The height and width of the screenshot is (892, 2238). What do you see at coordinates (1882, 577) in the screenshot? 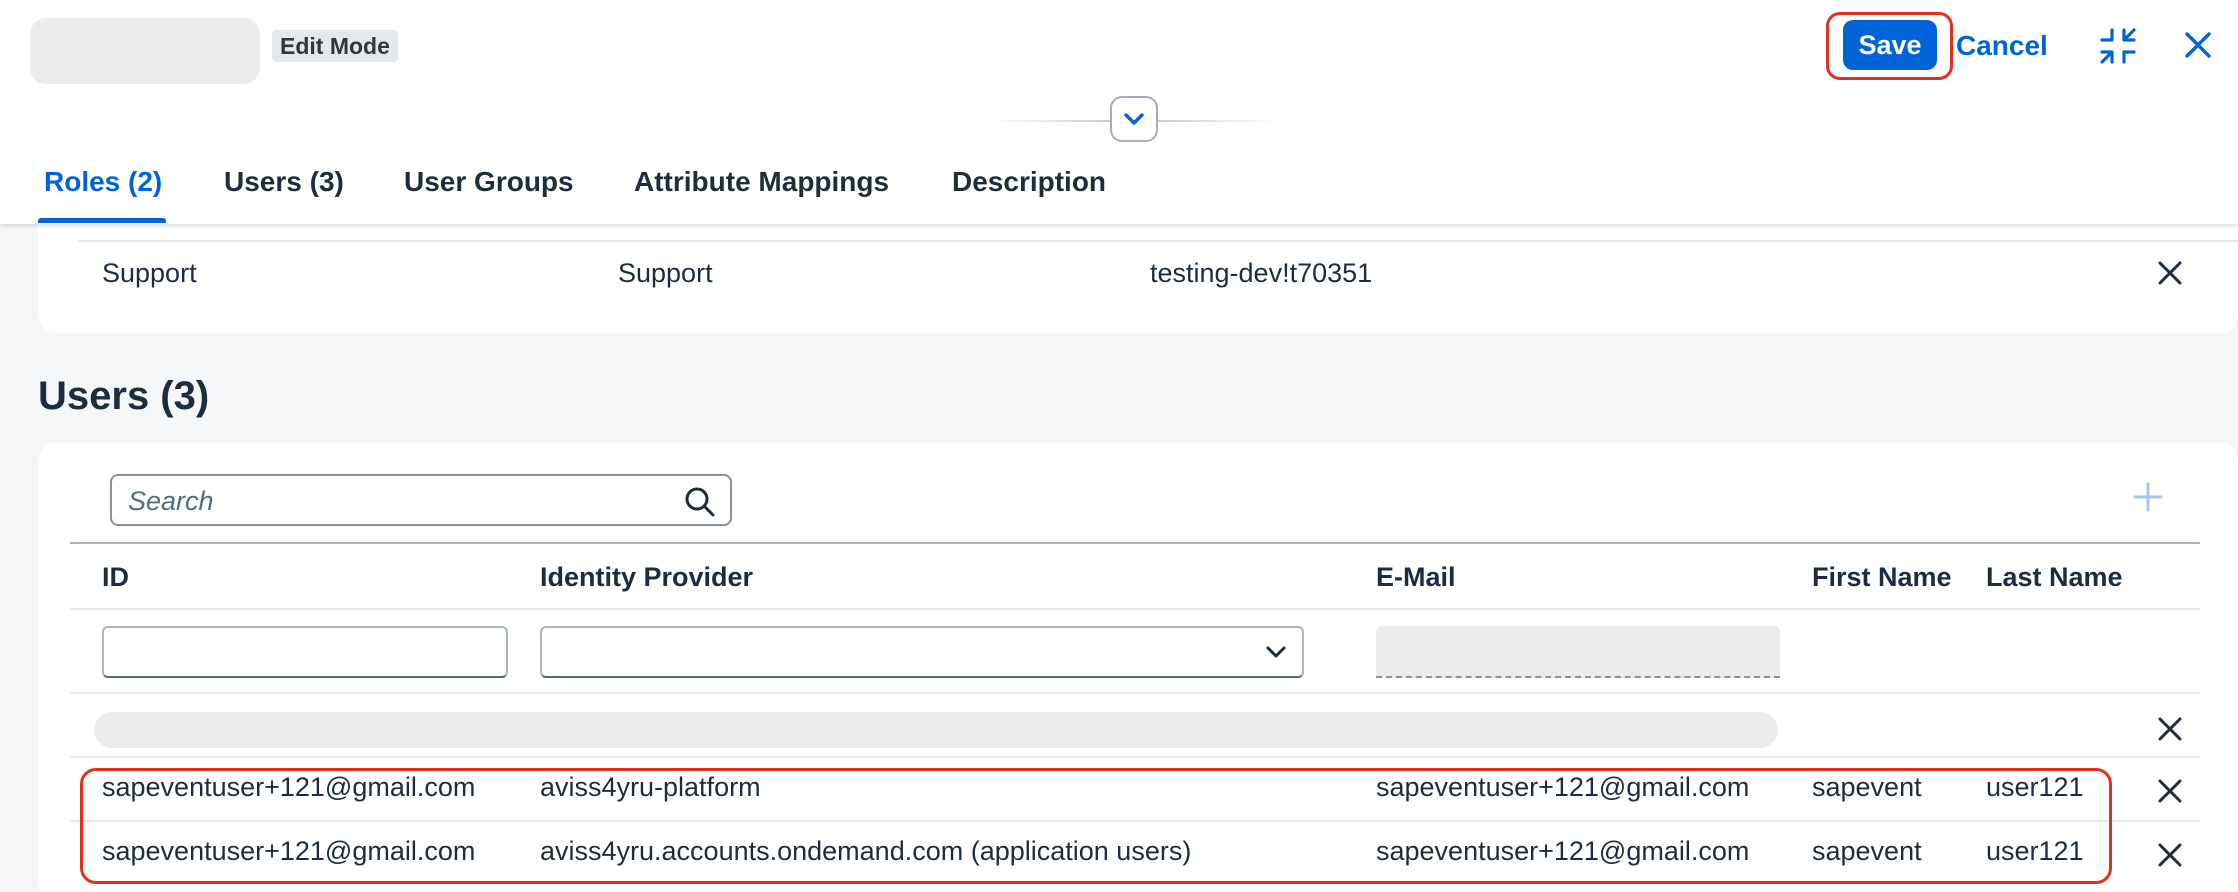
I see `column-header-first-name: First Name` at bounding box center [1882, 577].